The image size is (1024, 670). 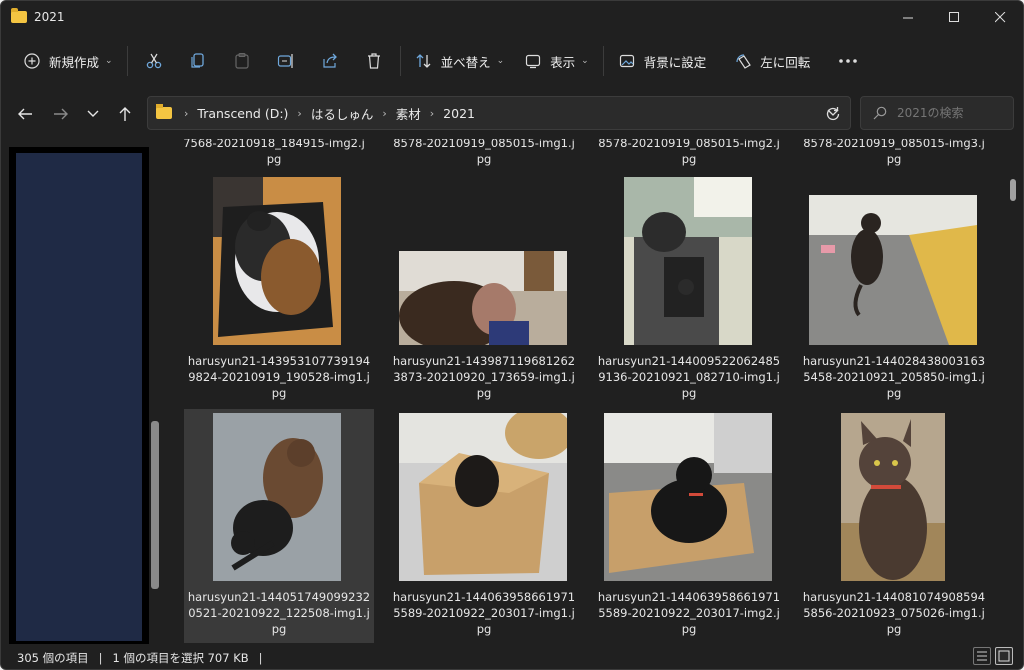 What do you see at coordinates (125, 114) in the screenshot?
I see `up-button` at bounding box center [125, 114].